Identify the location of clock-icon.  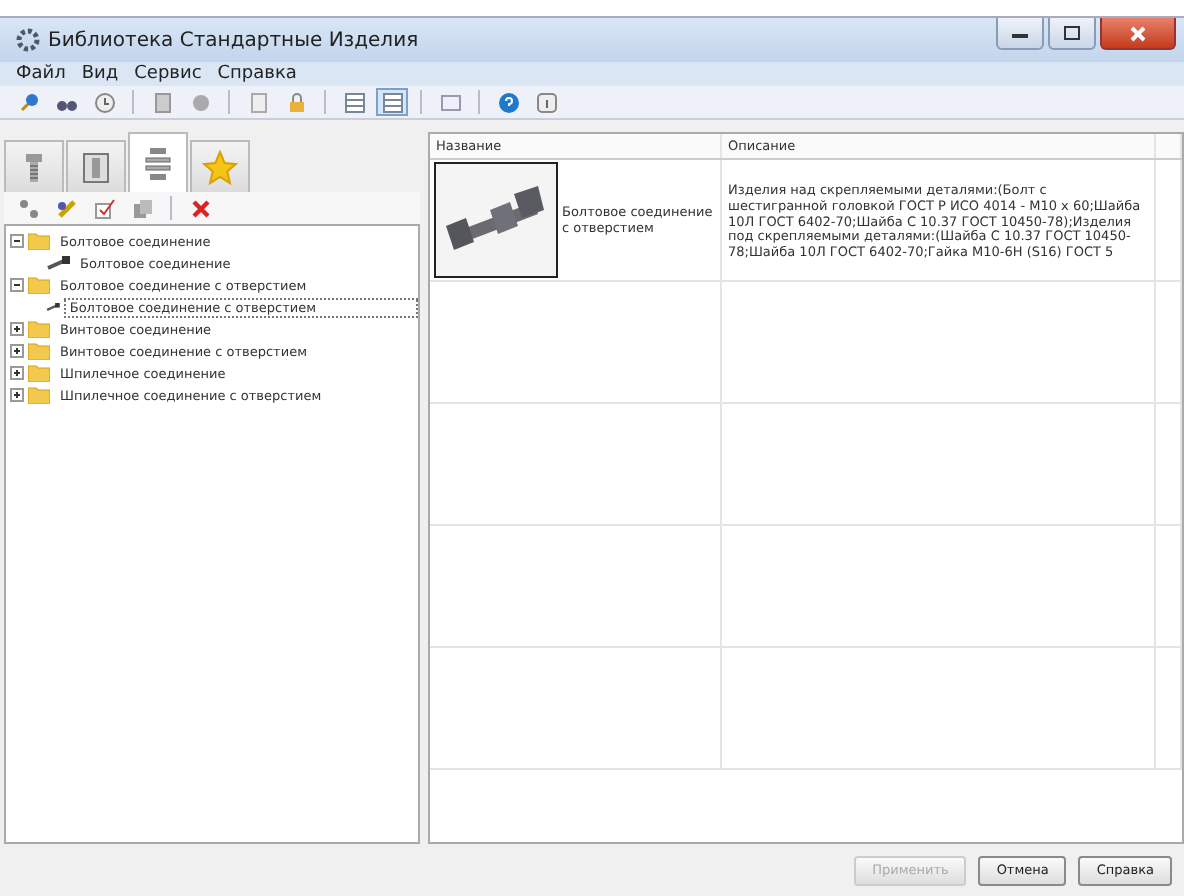
(104, 102).